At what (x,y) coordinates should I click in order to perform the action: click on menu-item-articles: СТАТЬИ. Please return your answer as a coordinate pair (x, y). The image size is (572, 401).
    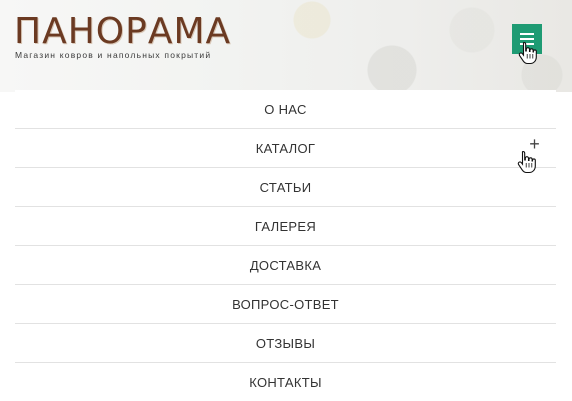
    Looking at the image, I should click on (285, 186).